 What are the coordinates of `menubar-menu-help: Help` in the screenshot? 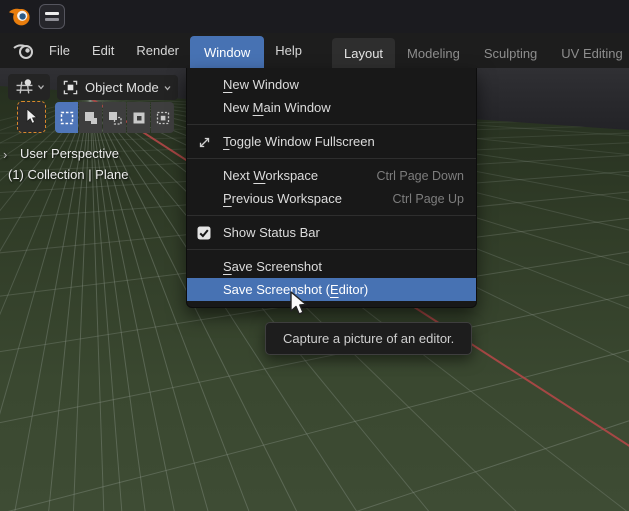 It's located at (288, 50).